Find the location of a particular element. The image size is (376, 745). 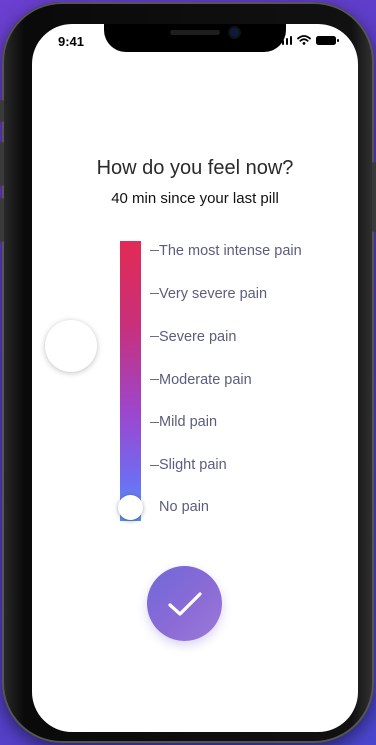

volume-up-button is located at coordinates (2, 164).